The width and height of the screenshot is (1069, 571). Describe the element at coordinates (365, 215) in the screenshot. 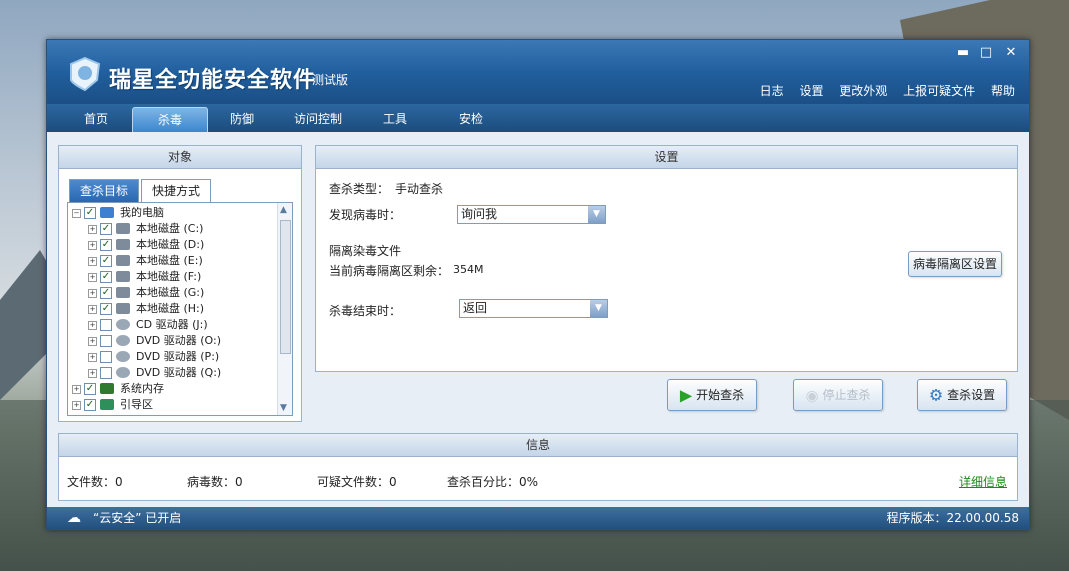

I see `on-virus-label: 发现病毒时：` at that location.